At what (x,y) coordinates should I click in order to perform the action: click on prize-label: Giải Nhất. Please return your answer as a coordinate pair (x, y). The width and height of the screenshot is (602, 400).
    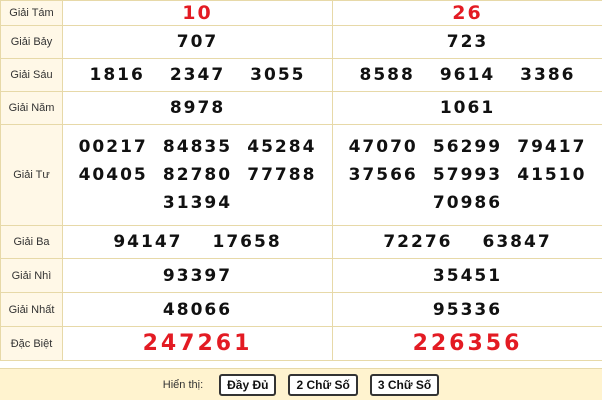
    Looking at the image, I should click on (31, 309).